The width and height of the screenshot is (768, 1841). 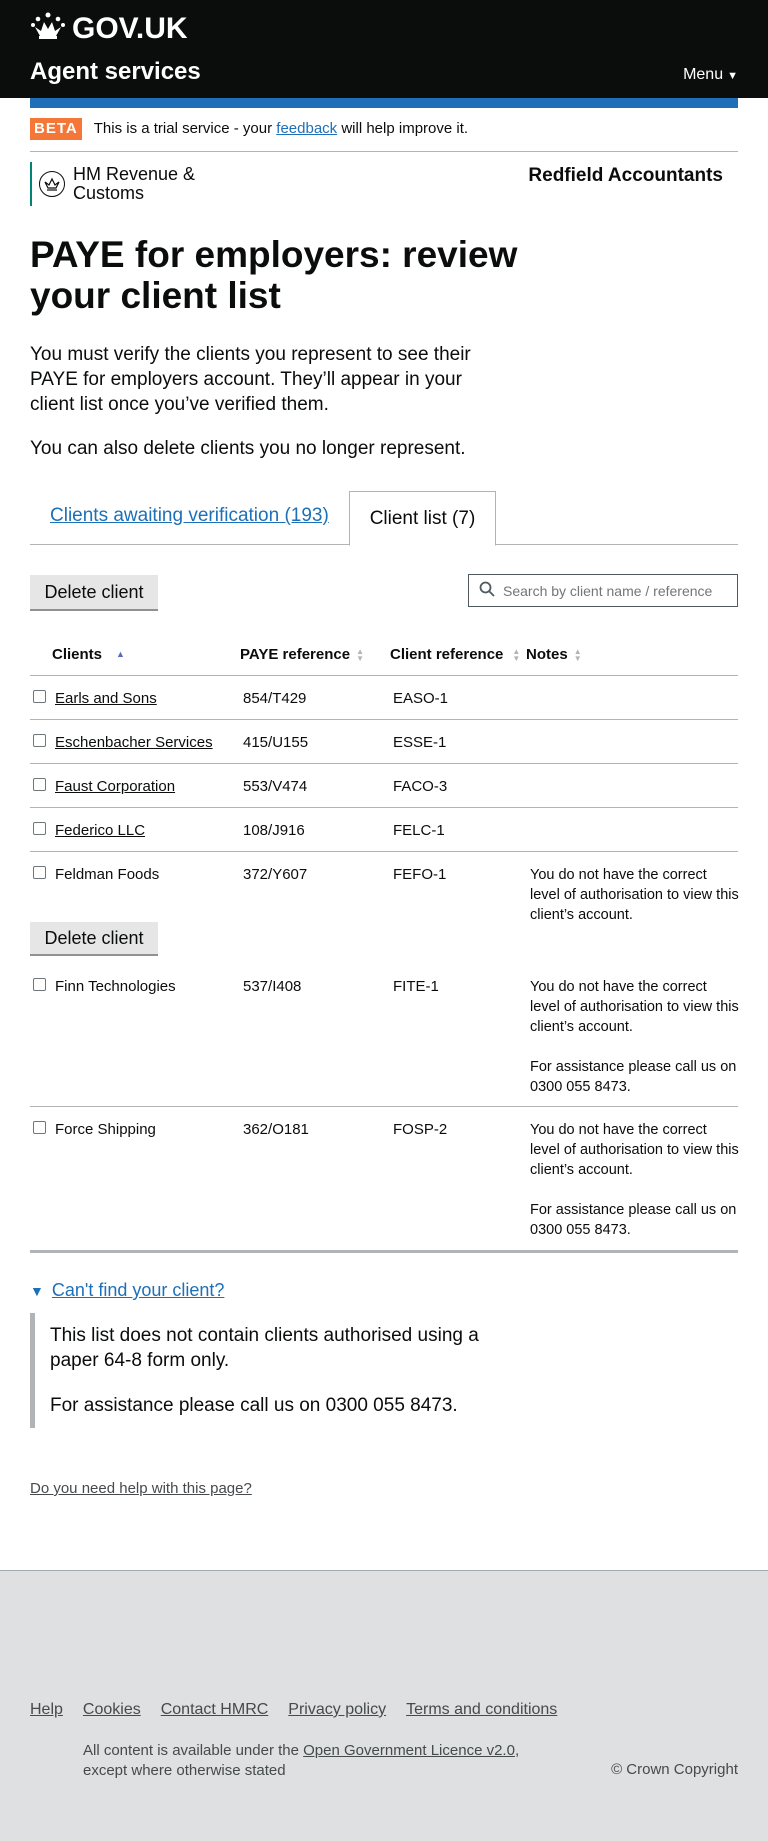 I want to click on crown-icon, so click(x=51, y=29).